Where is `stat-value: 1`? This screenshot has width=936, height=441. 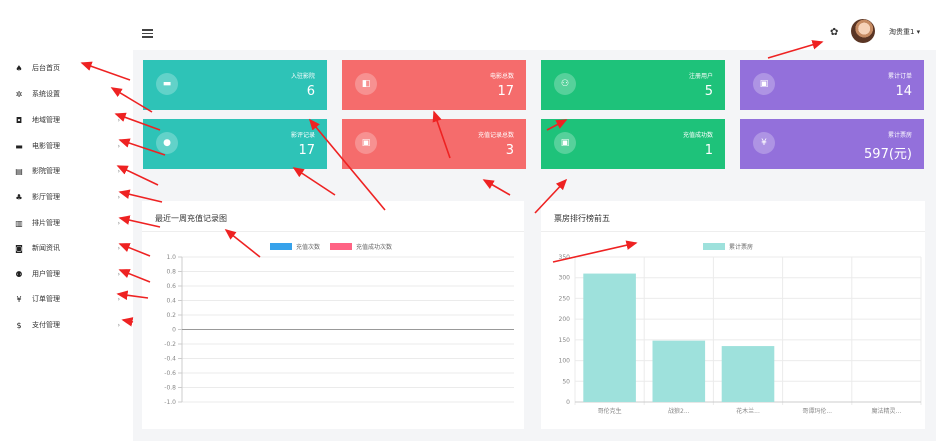 stat-value: 1 is located at coordinates (708, 150).